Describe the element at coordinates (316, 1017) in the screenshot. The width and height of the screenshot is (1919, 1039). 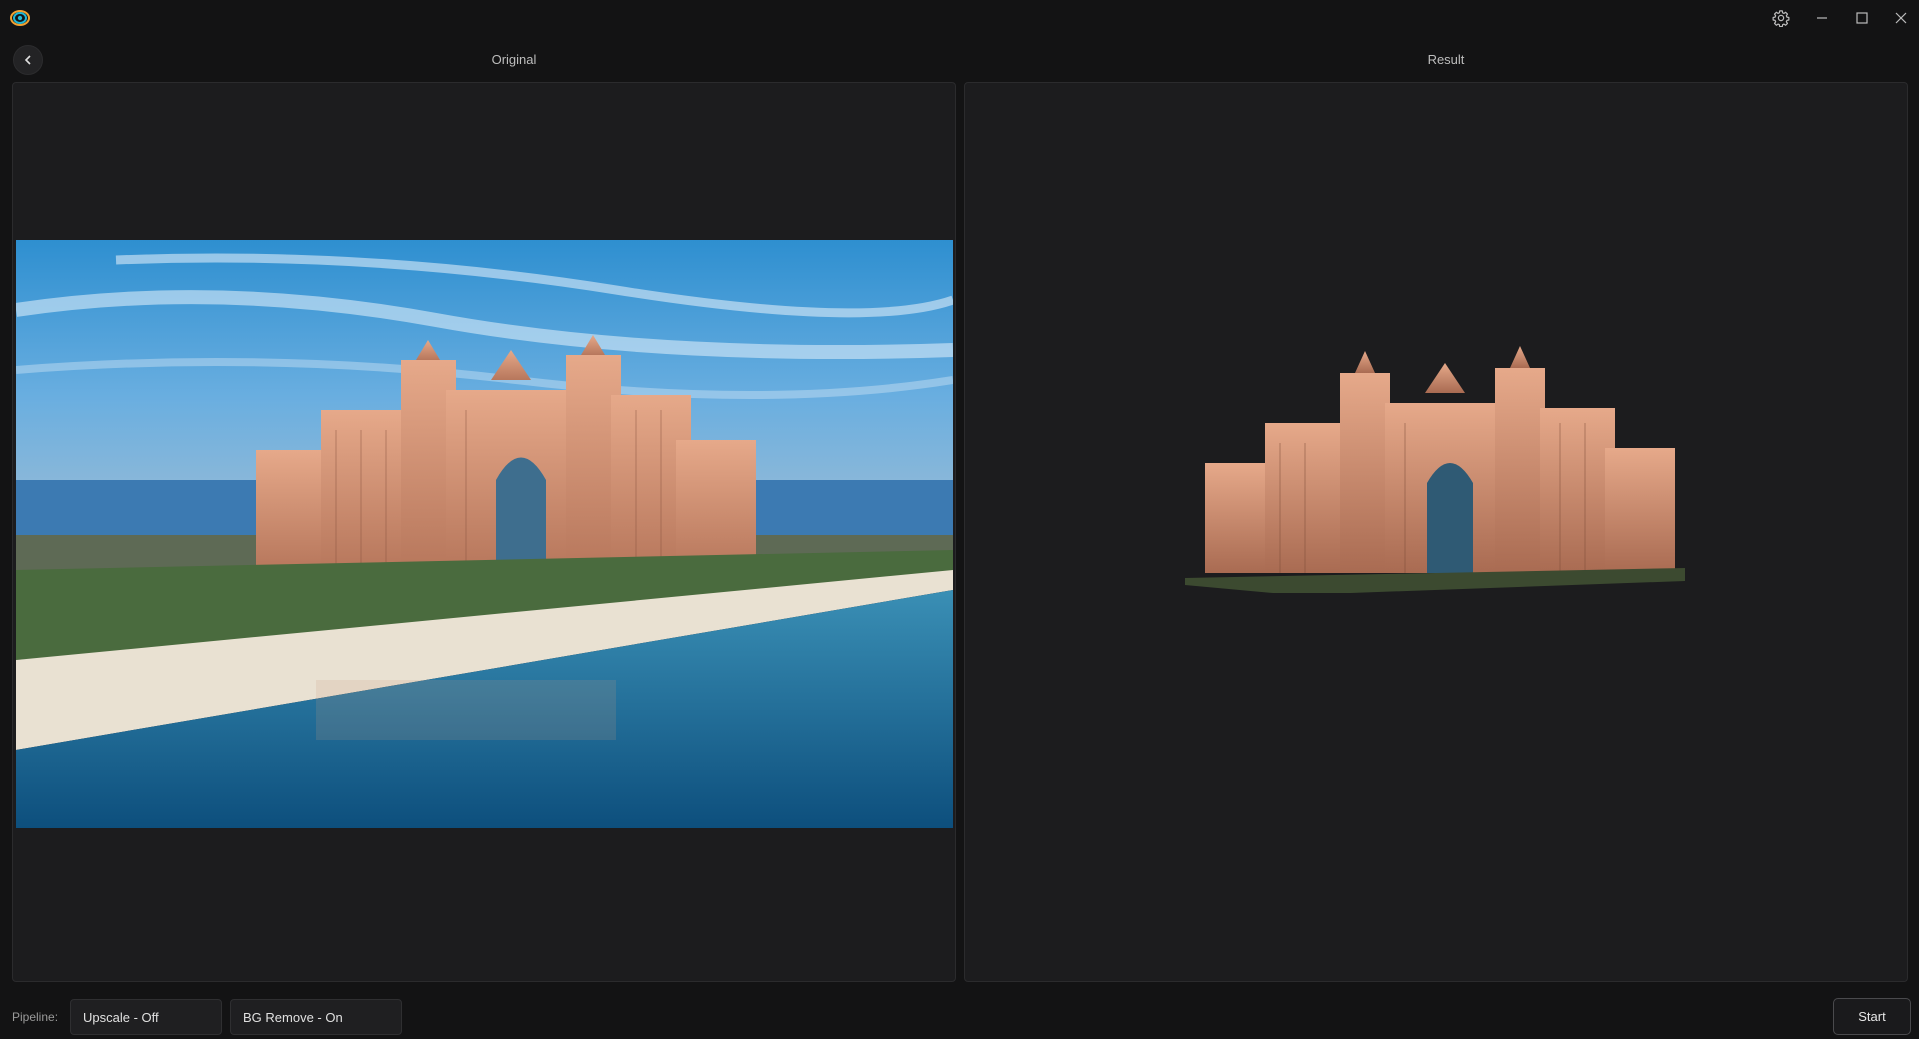
I see `bg-remove-toggle-button: BG Remove - On` at that location.